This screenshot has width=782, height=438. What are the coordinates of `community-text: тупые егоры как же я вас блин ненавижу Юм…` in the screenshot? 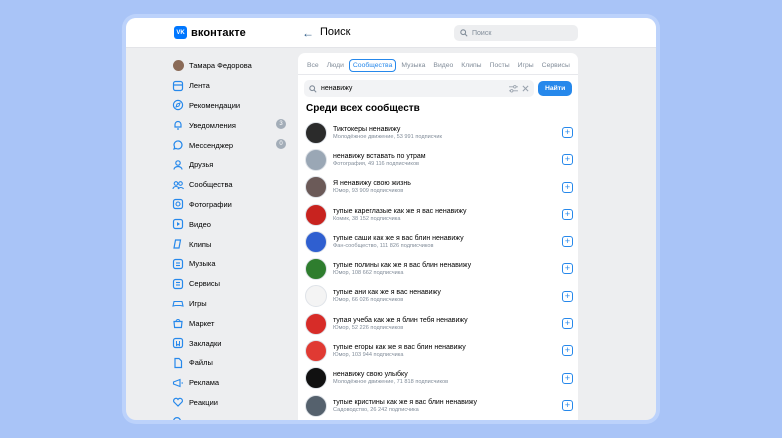 It's located at (399, 351).